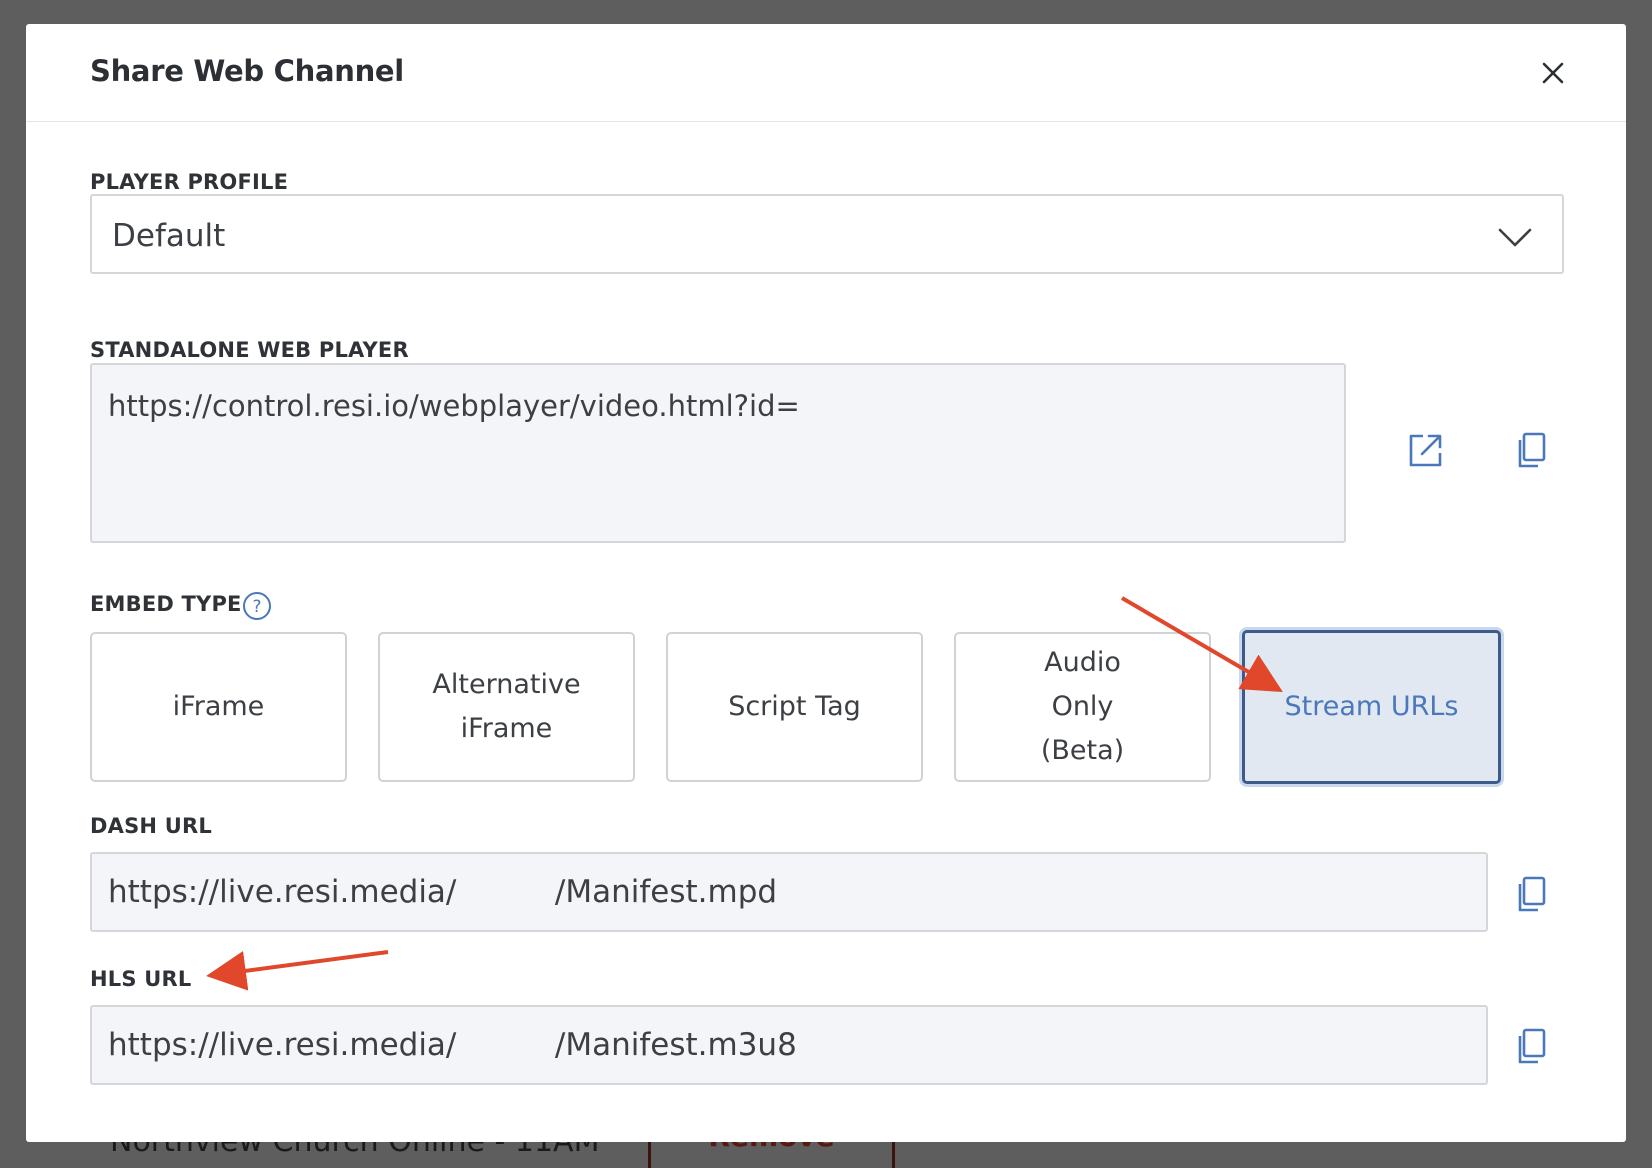  I want to click on copy-standalone-button, so click(1532, 450).